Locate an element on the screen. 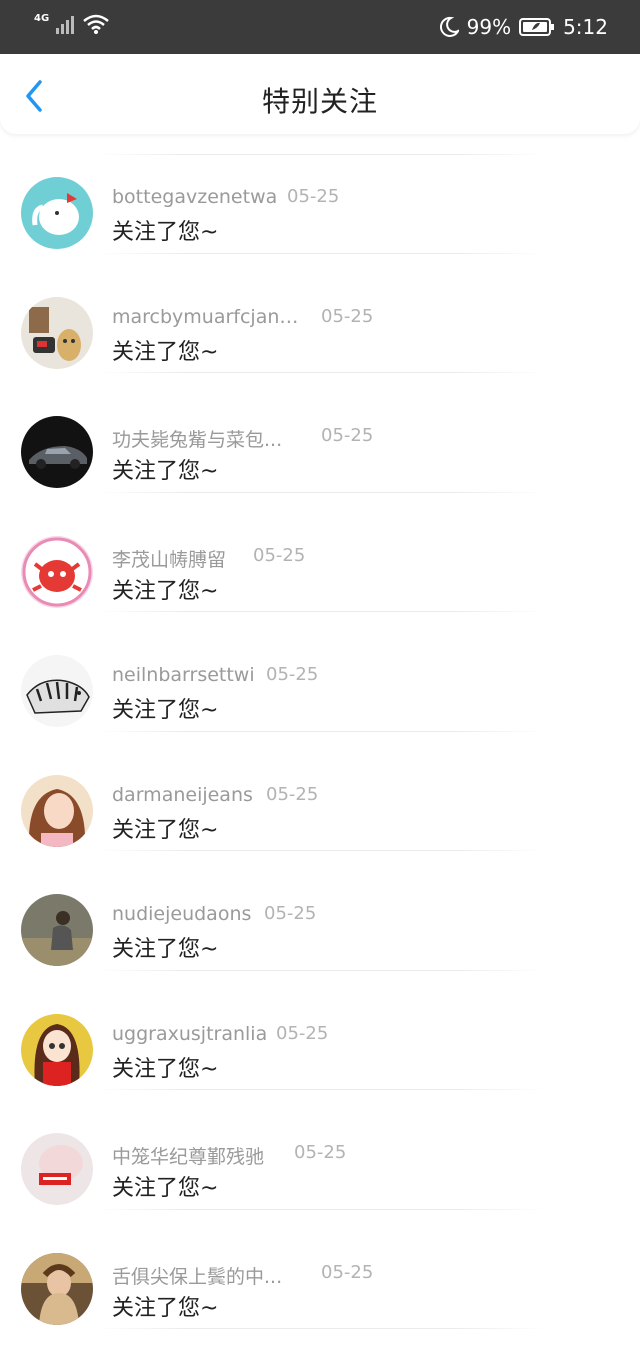 The height and width of the screenshot is (1351, 640). list-item: bottegavzenetwa 05-25 关注了您~ is located at coordinates (320, 194).